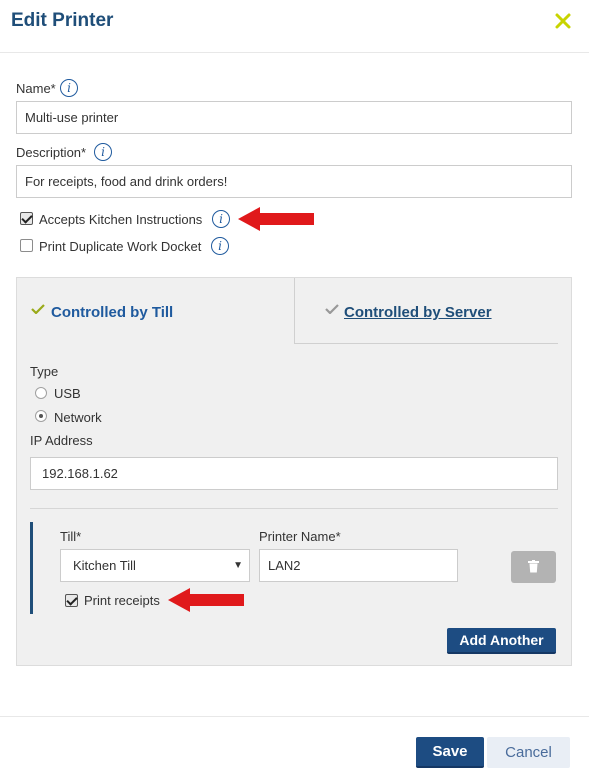 This screenshot has width=589, height=781. What do you see at coordinates (31, 568) in the screenshot?
I see `till-entry-accent-bar` at bounding box center [31, 568].